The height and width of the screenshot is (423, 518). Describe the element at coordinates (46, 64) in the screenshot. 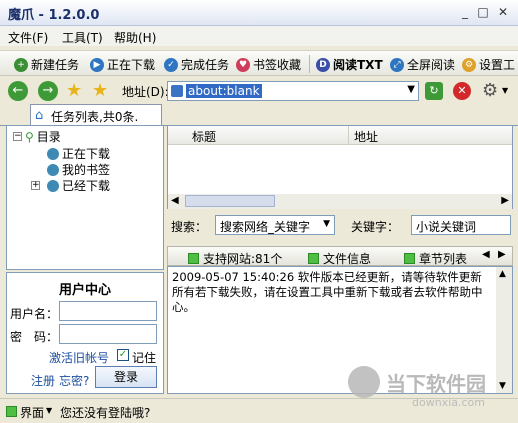

I see `new-task-button: + 新建任务` at that location.